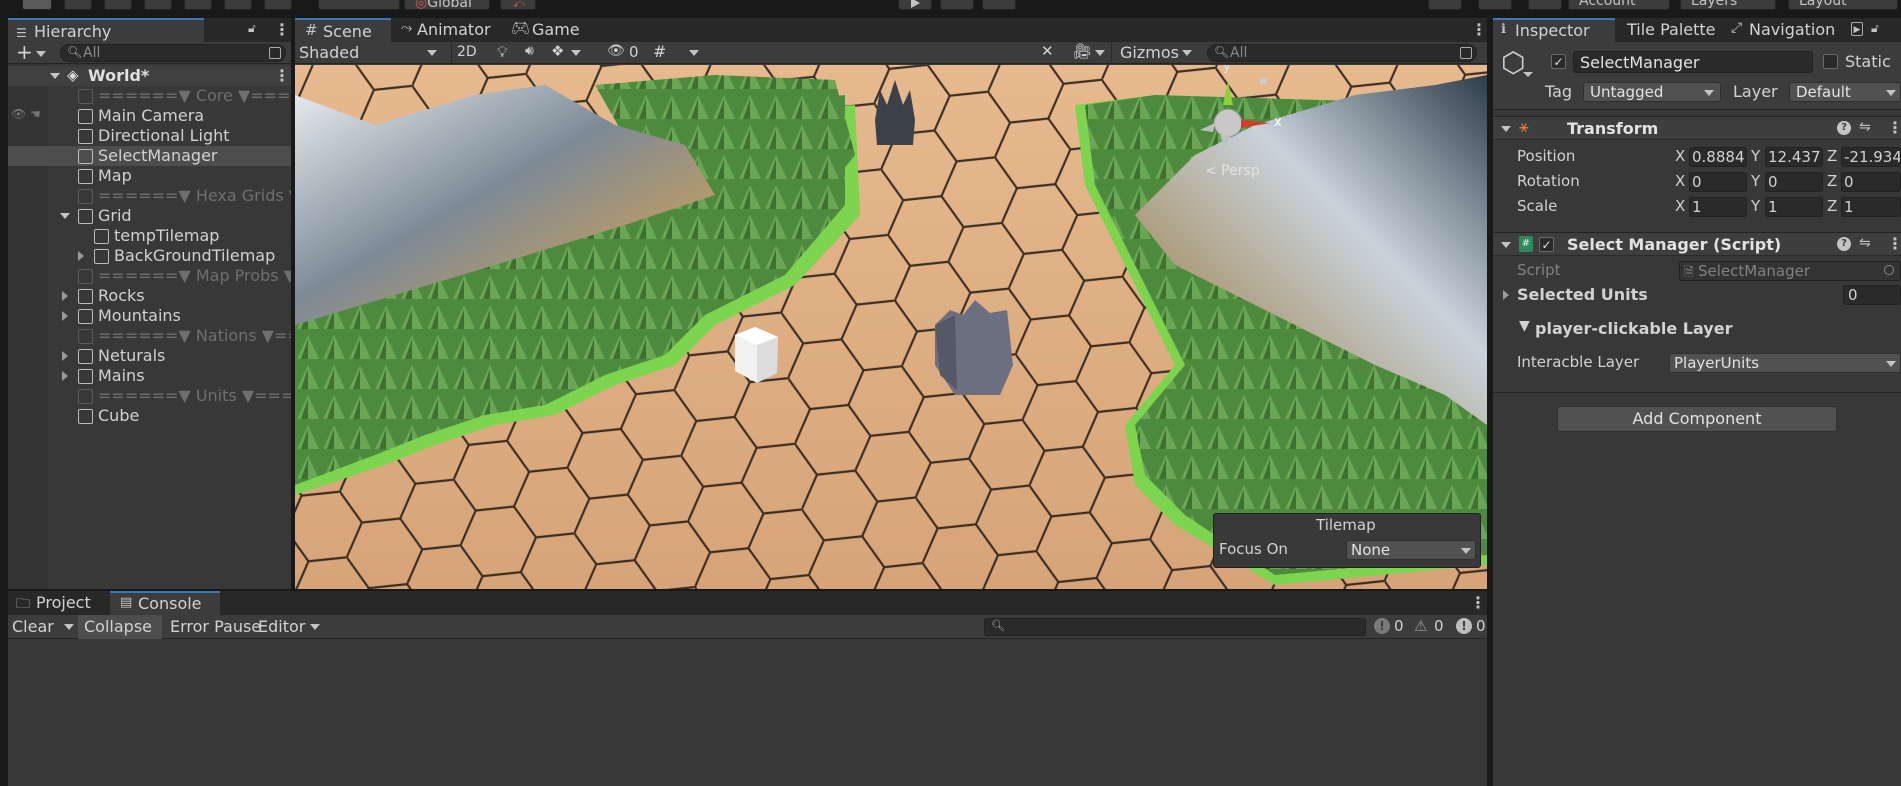 This screenshot has height=786, width=1901. What do you see at coordinates (278, 5) in the screenshot?
I see `custom-tool-button` at bounding box center [278, 5].